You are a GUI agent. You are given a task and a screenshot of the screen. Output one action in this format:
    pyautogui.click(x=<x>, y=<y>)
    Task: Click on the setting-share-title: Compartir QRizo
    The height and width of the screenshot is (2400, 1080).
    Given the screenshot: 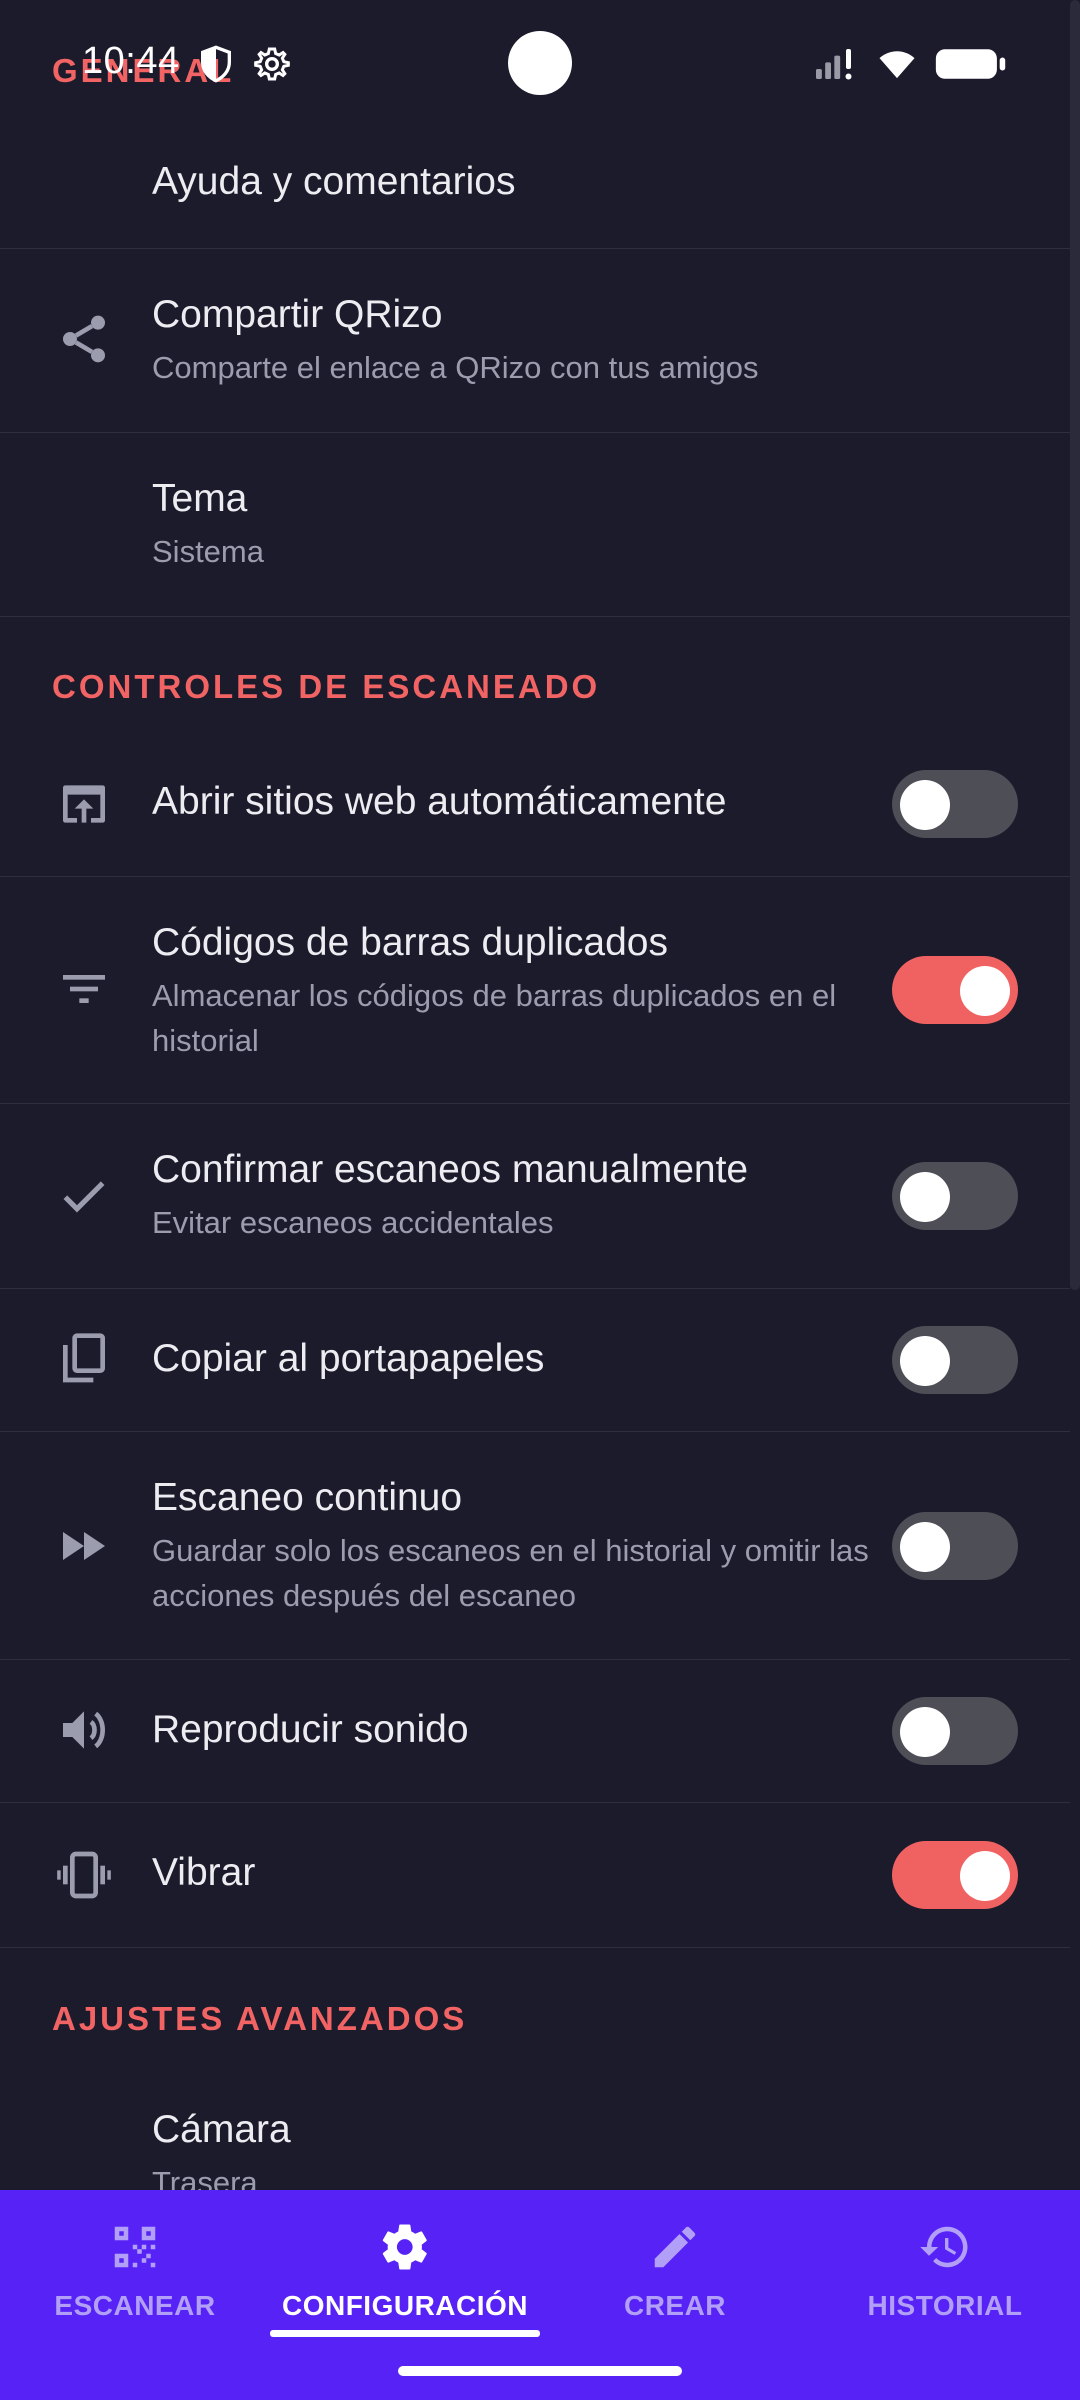 What is the action you would take?
    pyautogui.click(x=297, y=314)
    